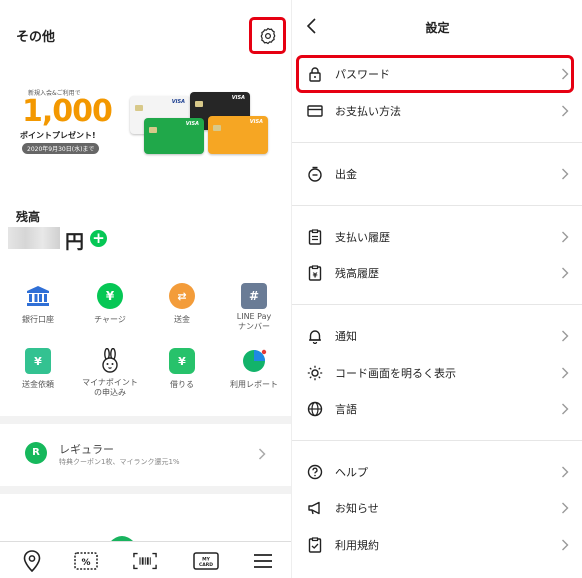  What do you see at coordinates (110, 387) in the screenshot?
I see `grid-label: マイナポイント の申込み` at bounding box center [110, 387].